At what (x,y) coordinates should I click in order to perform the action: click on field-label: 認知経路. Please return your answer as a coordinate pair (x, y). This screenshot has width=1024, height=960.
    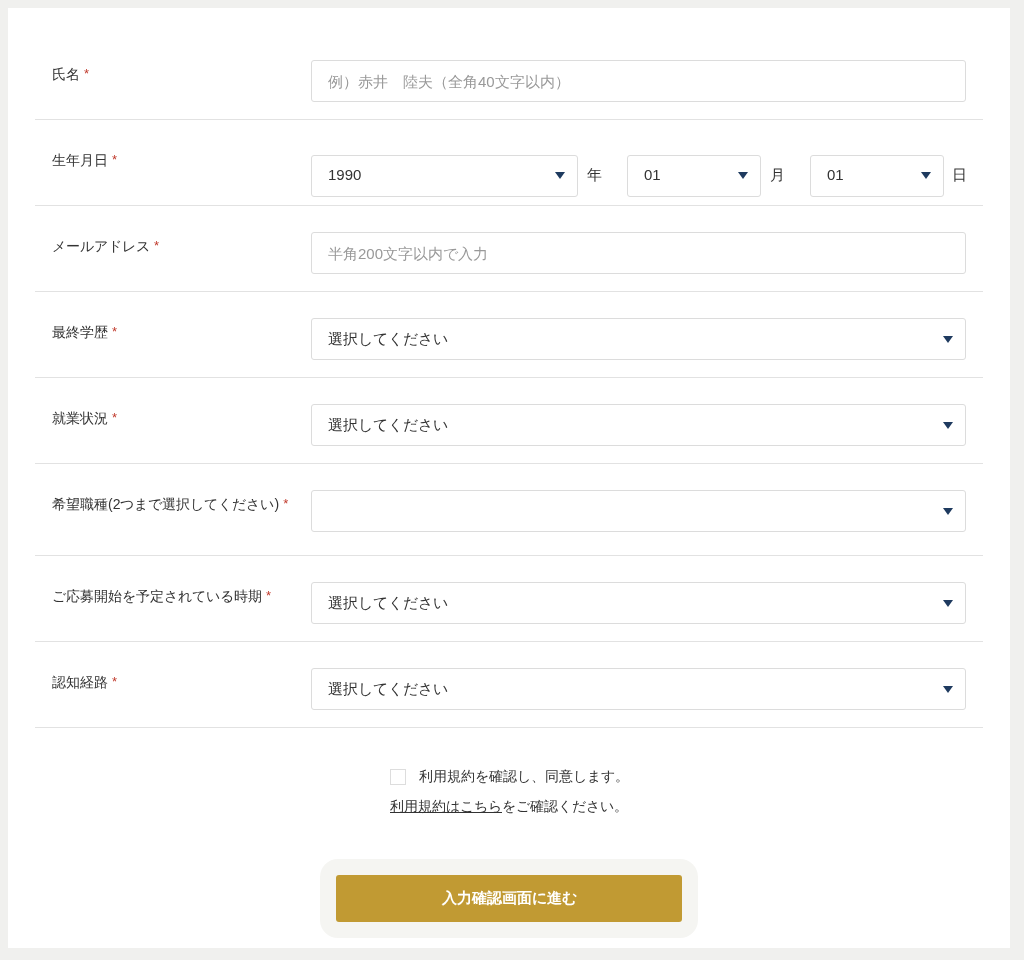
    Looking at the image, I should click on (80, 682).